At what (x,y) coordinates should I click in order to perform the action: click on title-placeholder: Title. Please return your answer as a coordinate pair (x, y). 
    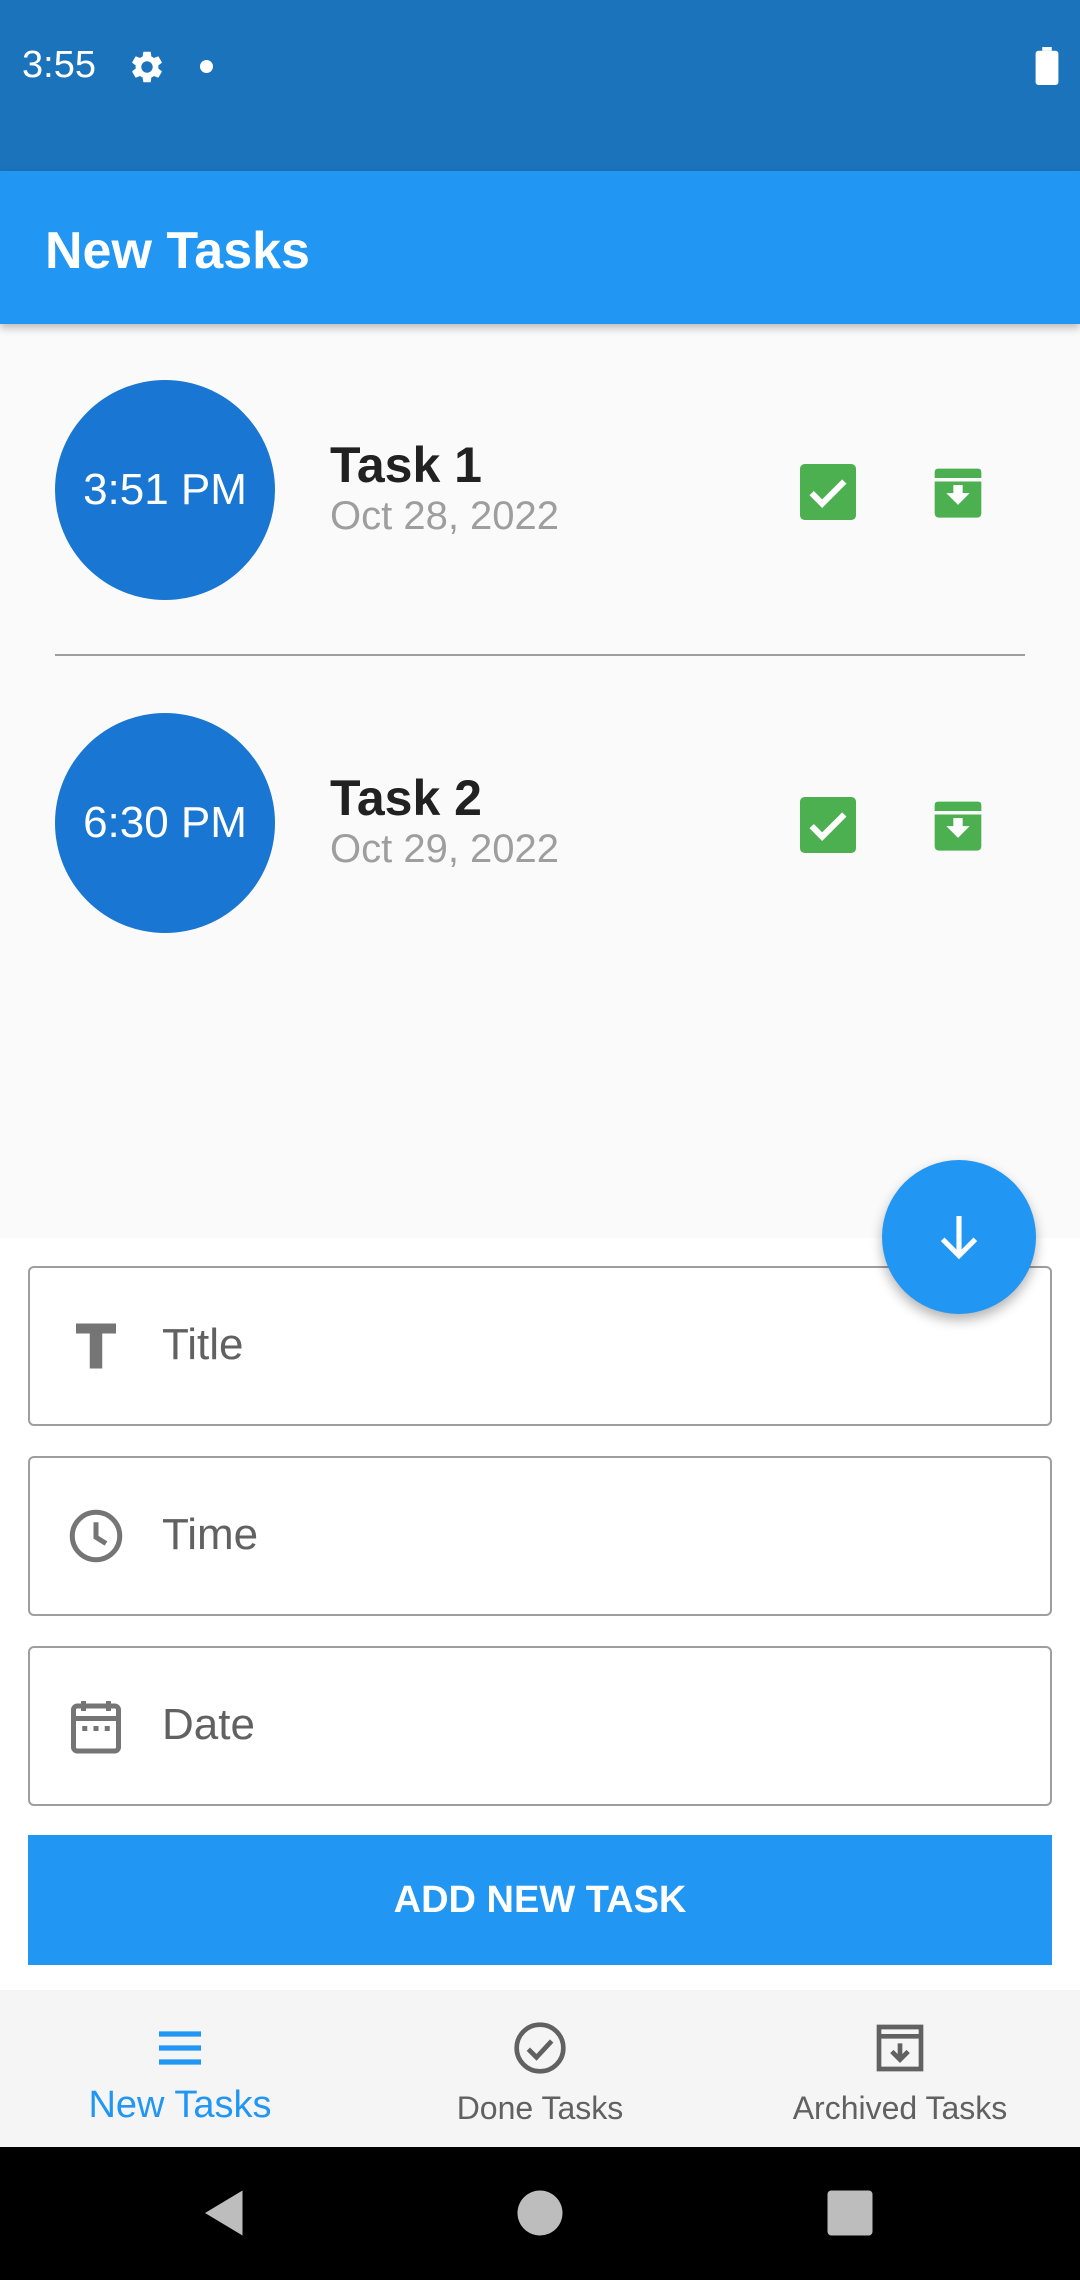
    Looking at the image, I should click on (203, 1344).